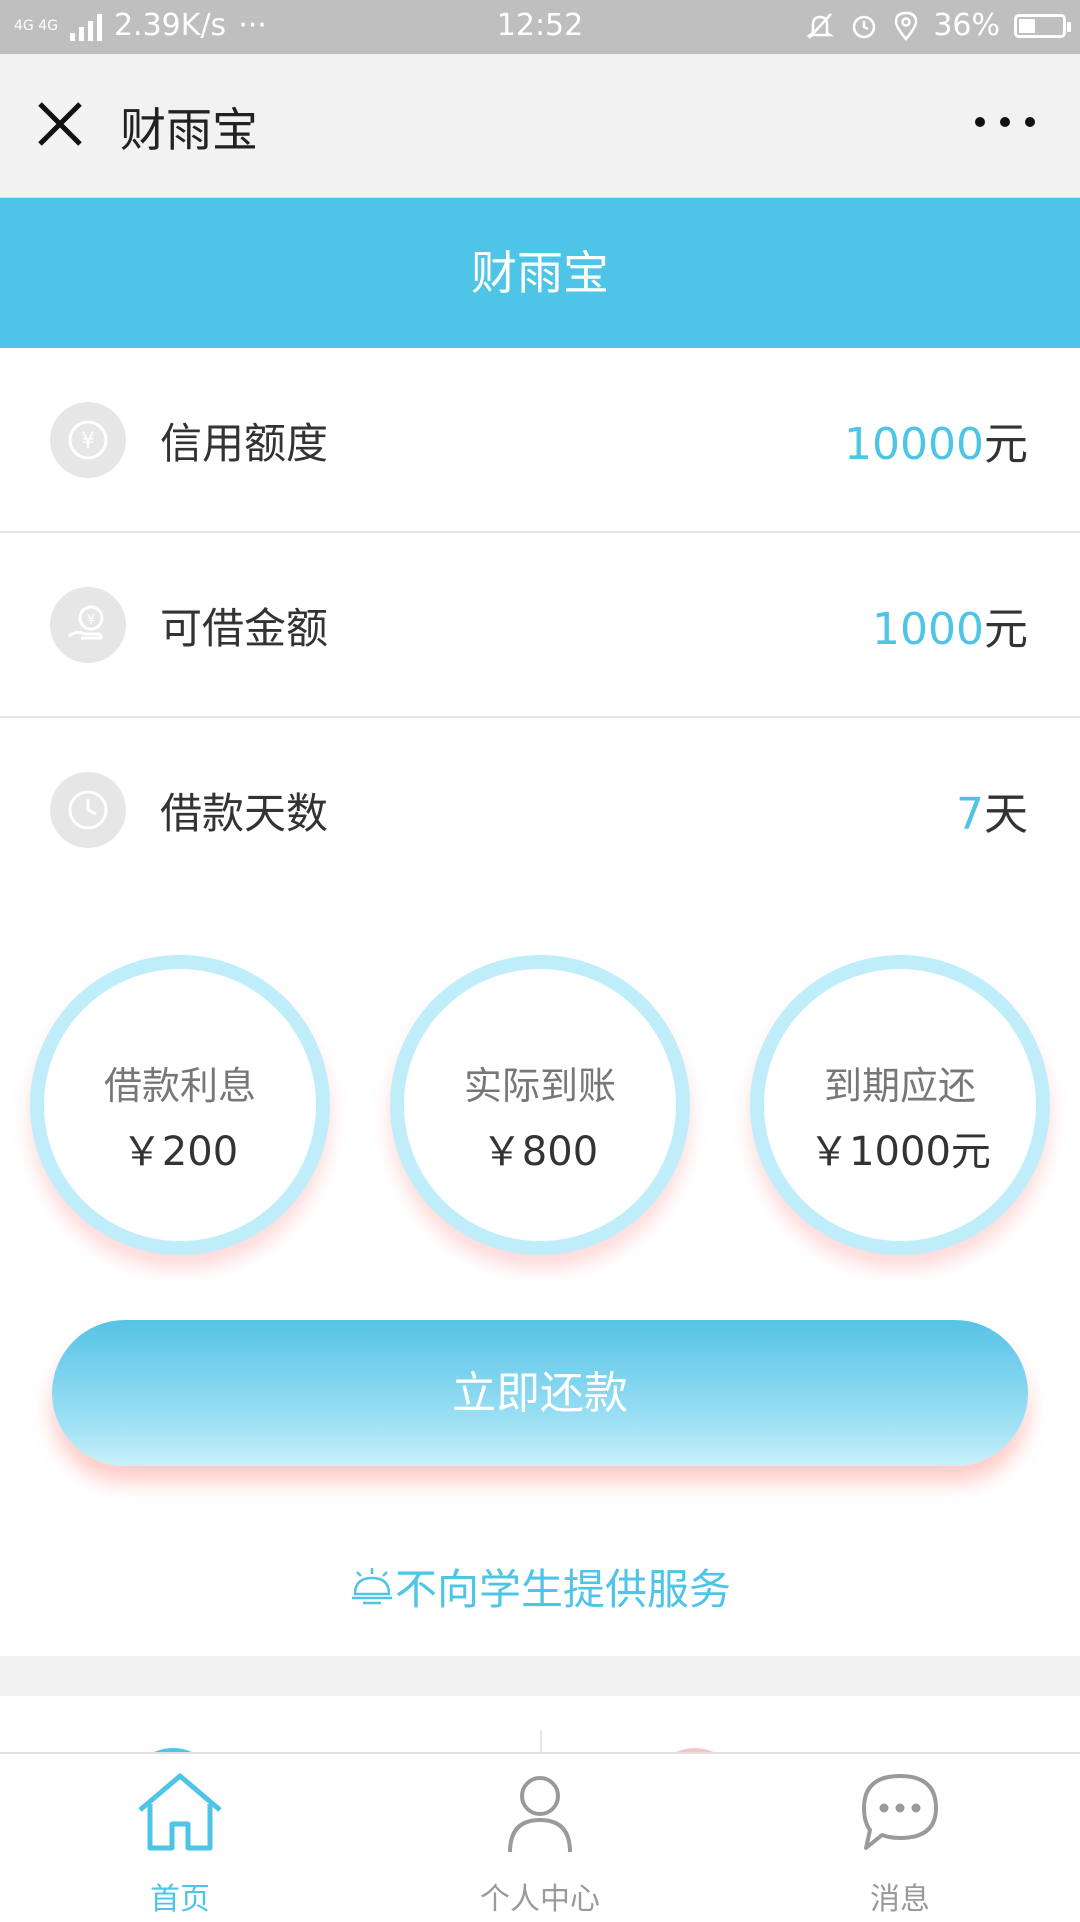 The width and height of the screenshot is (1080, 1922). Describe the element at coordinates (244, 813) in the screenshot. I see `loan-days-label: 借款天数` at that location.